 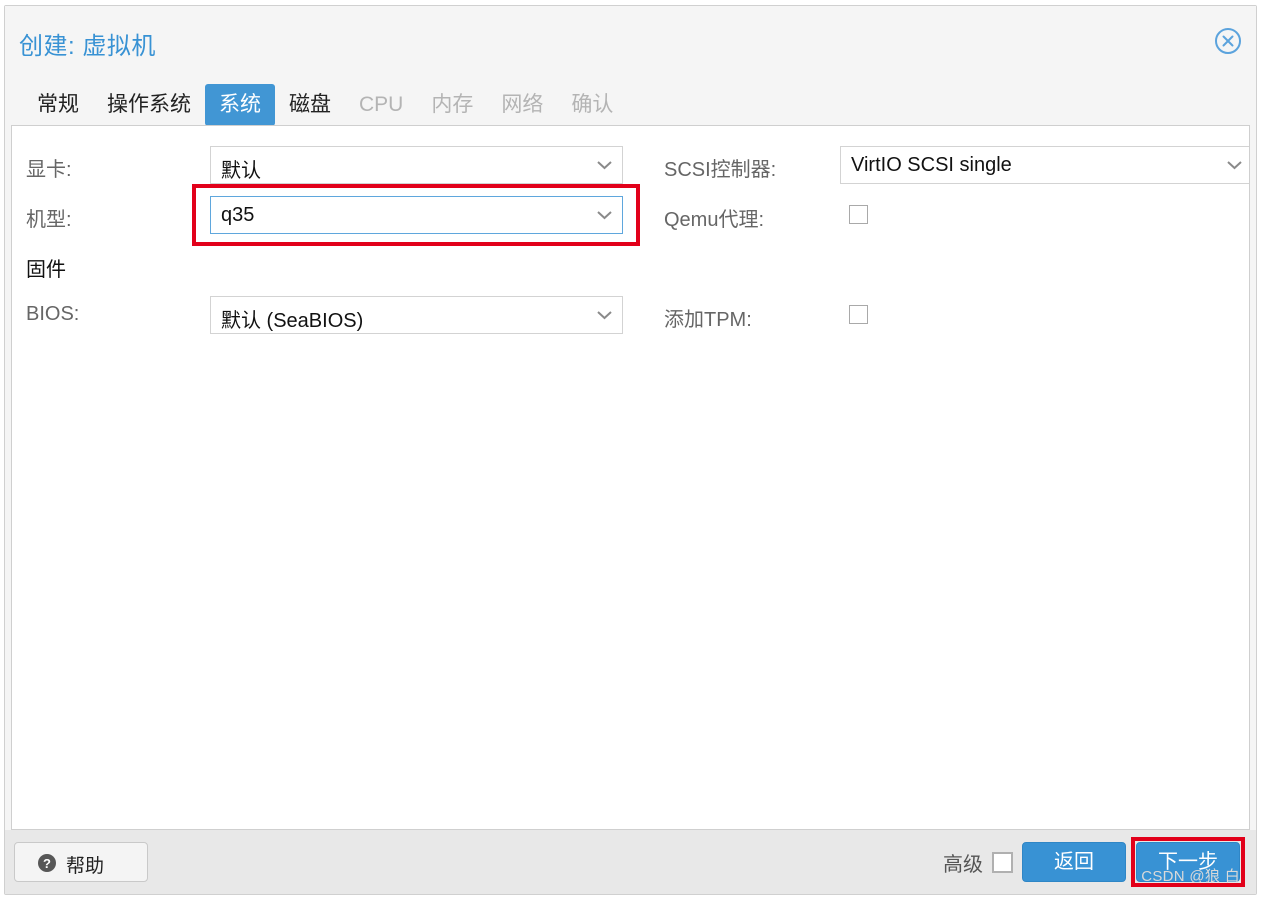 What do you see at coordinates (950, 315) in the screenshot?
I see `field-add-tpm: 添加TPM:` at bounding box center [950, 315].